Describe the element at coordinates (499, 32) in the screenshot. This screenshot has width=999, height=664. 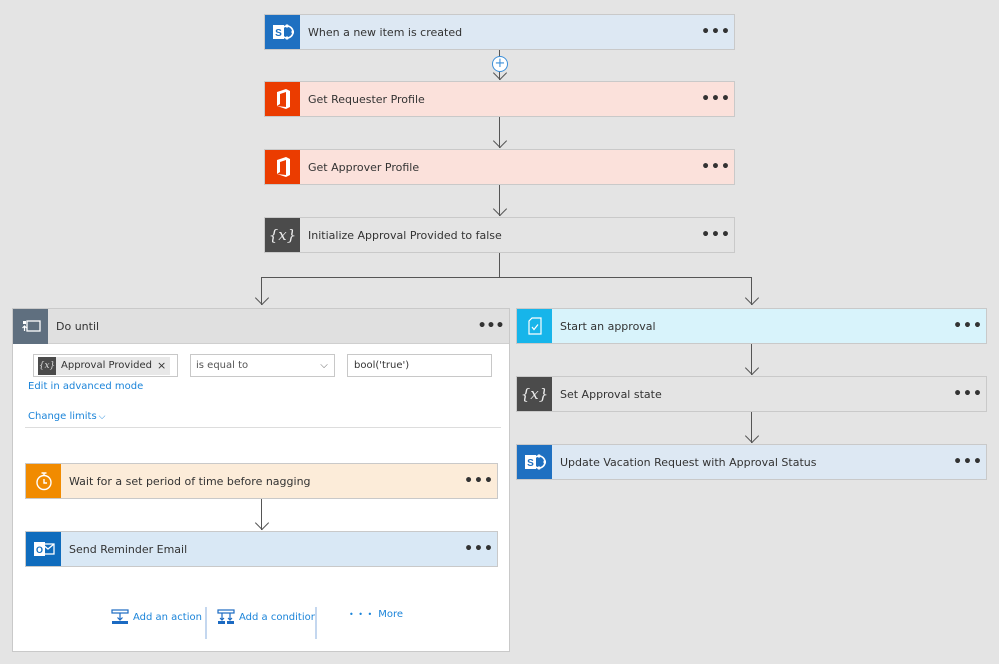
I see `trigger-card-when-new-item-created: S When a new item is created •••` at that location.